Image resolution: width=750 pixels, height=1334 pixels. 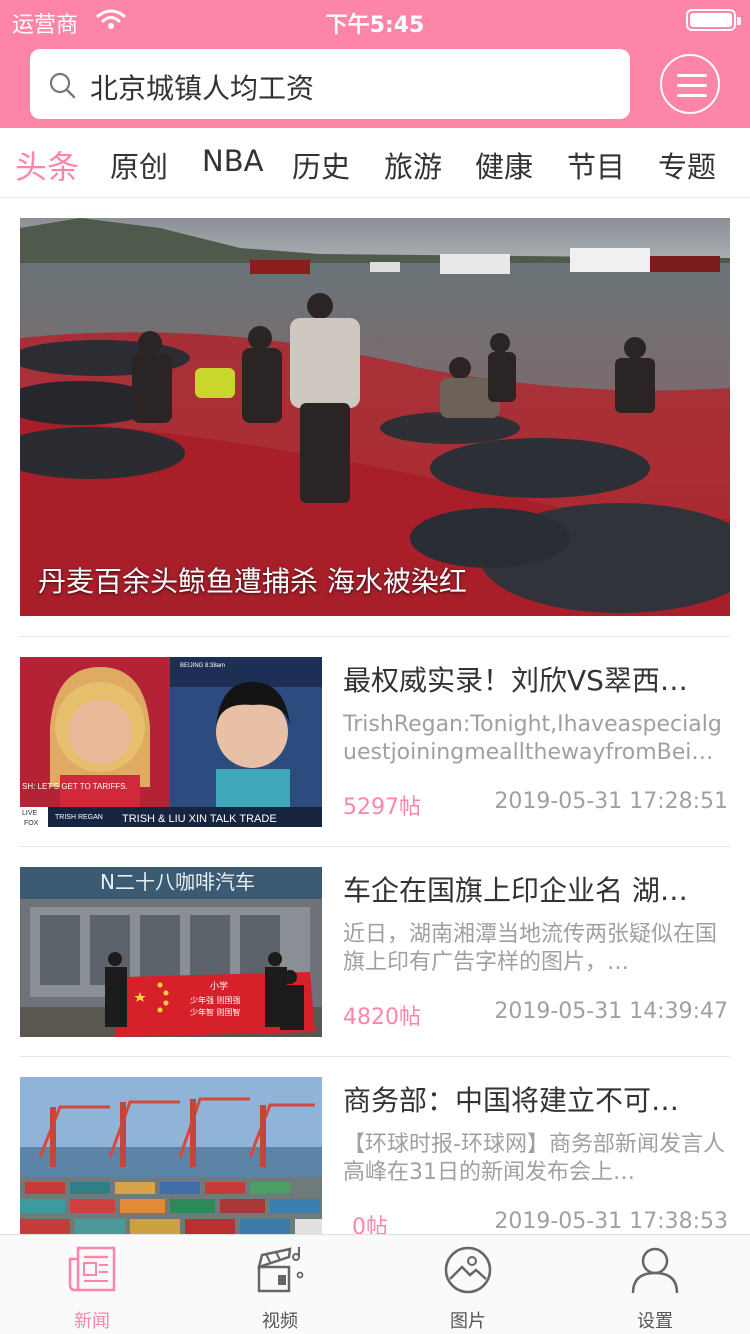 What do you see at coordinates (375, 163) in the screenshot?
I see `category-tabs: 头条 原创 NBA 历史 旅游 健康 节目 专题` at bounding box center [375, 163].